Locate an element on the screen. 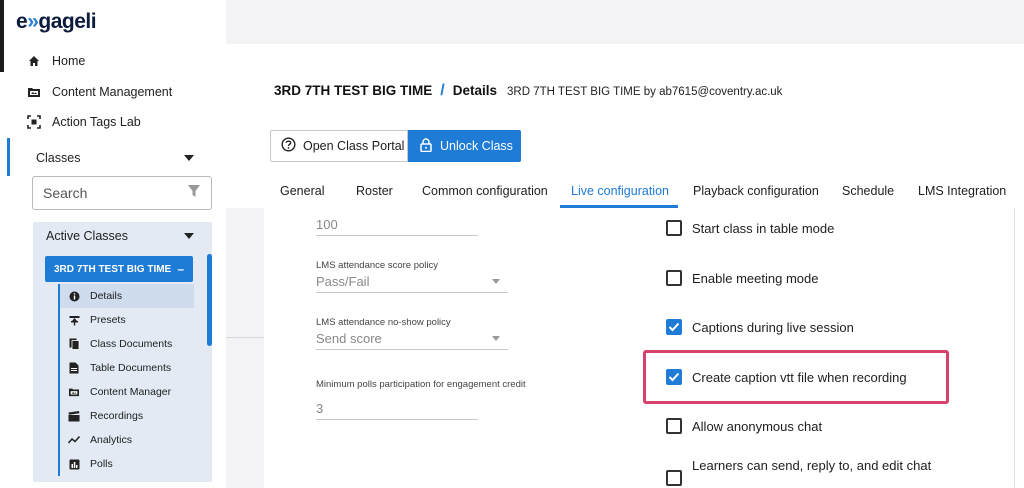  checkbox-label: Allow anonymous chat is located at coordinates (757, 426).